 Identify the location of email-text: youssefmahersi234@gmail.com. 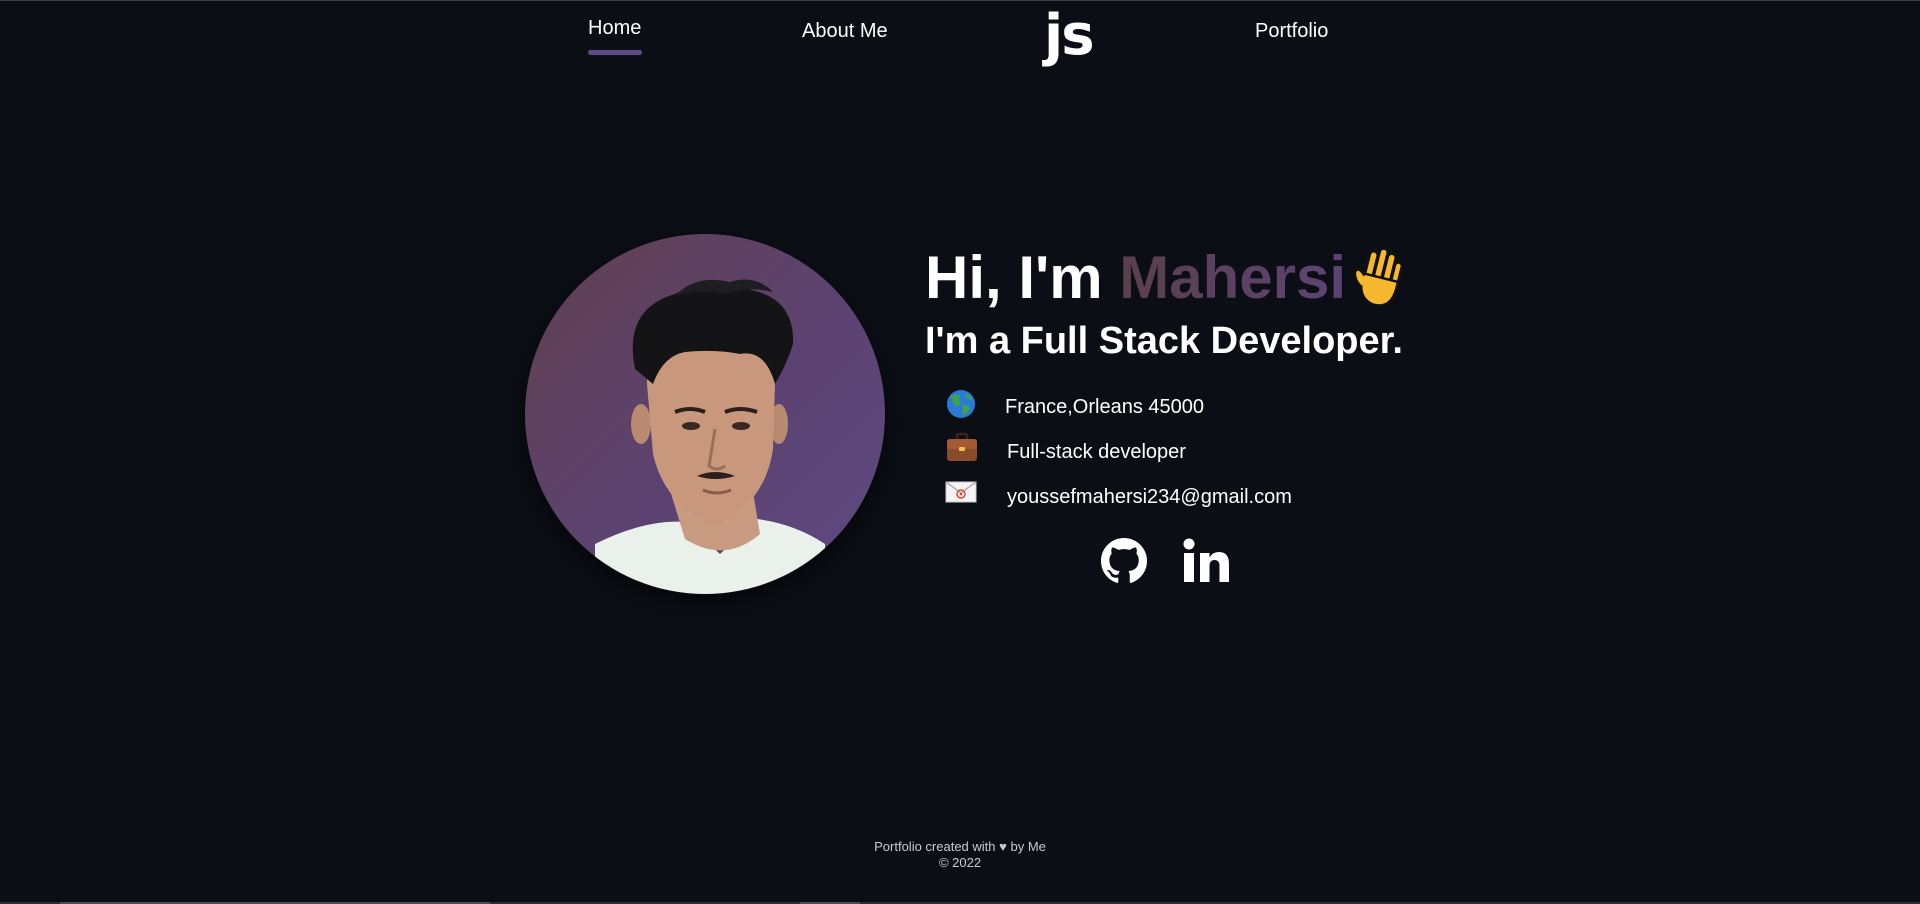
(1149, 497).